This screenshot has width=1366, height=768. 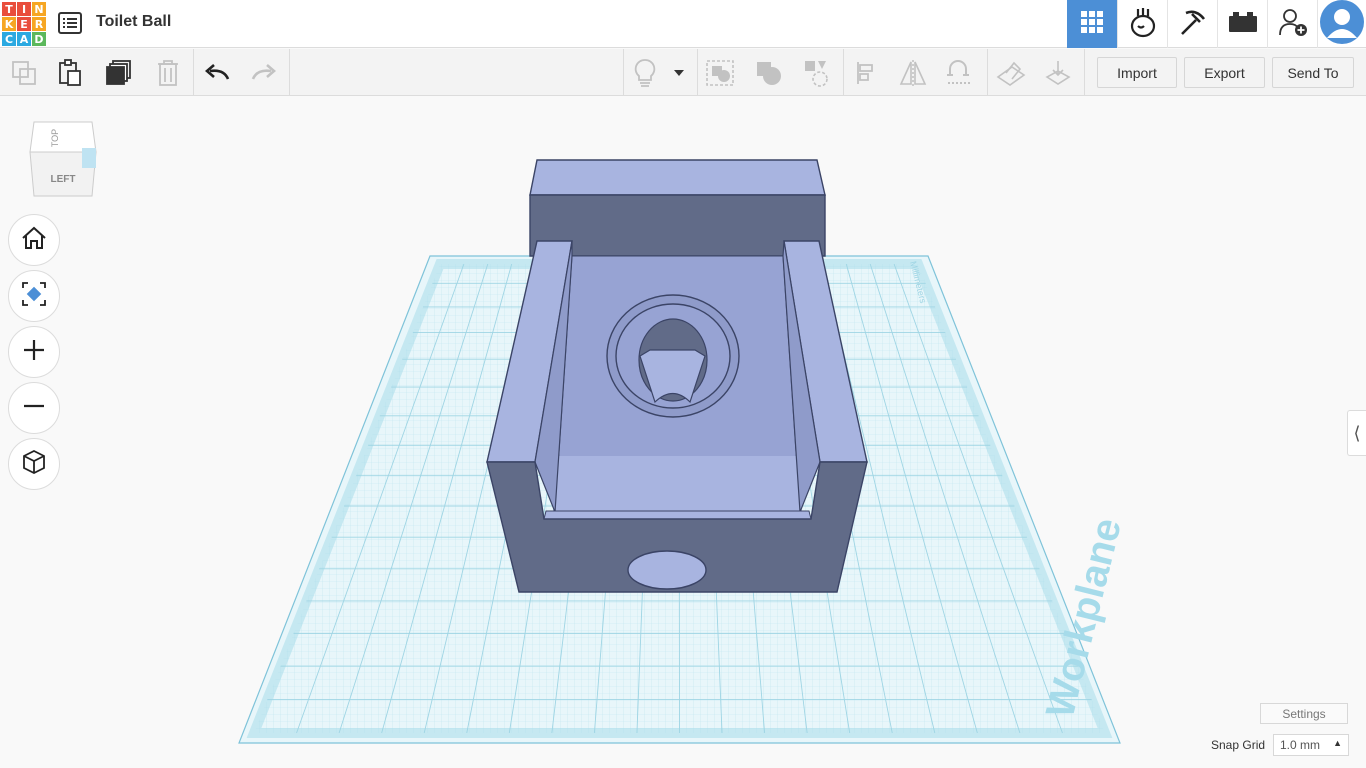 What do you see at coordinates (24, 73) in the screenshot?
I see `copy-icon` at bounding box center [24, 73].